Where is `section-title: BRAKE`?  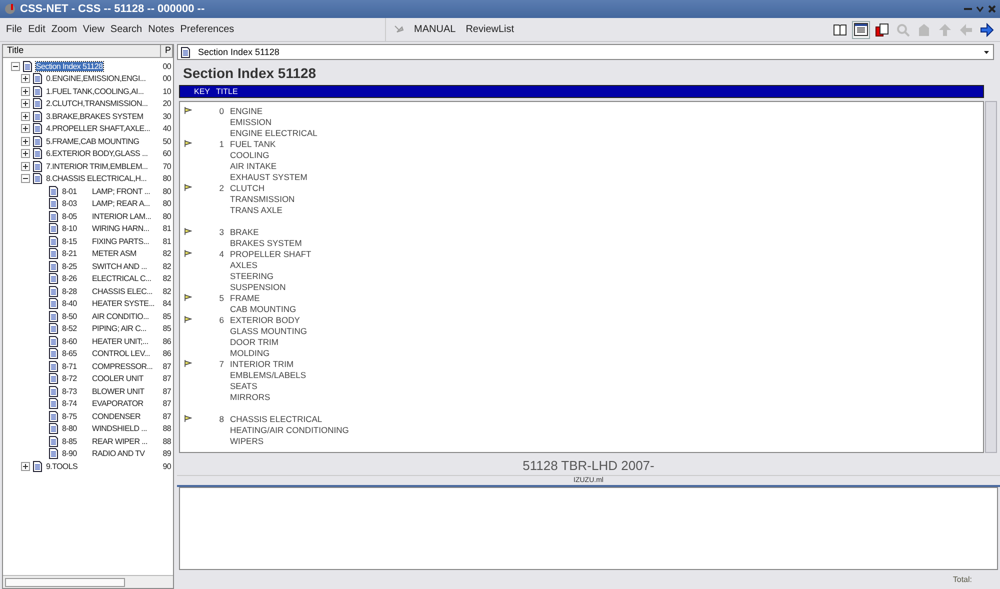 section-title: BRAKE is located at coordinates (244, 231).